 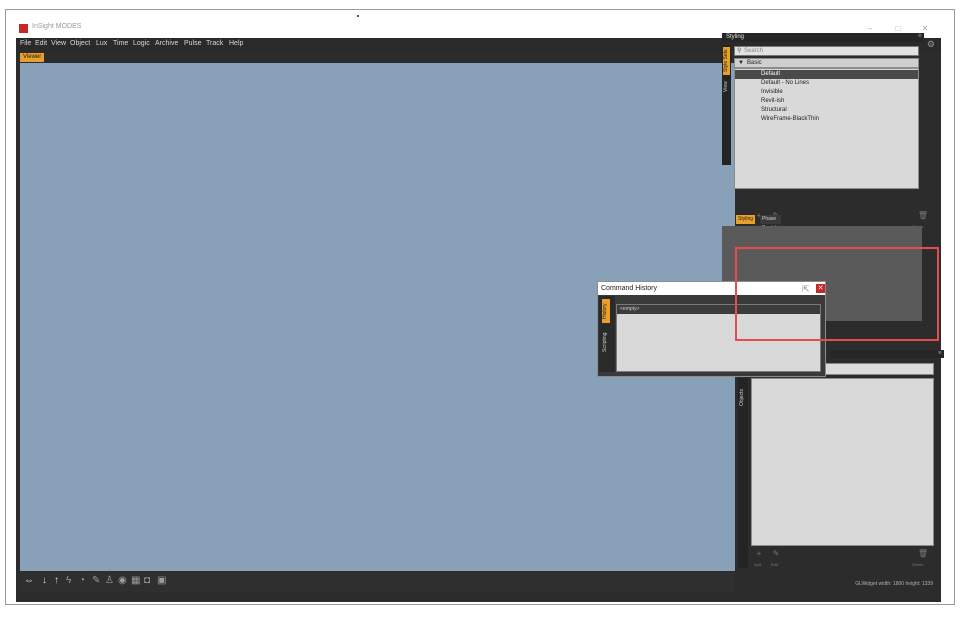 What do you see at coordinates (32, 57) in the screenshot?
I see `viewer-tab: Viewer` at bounding box center [32, 57].